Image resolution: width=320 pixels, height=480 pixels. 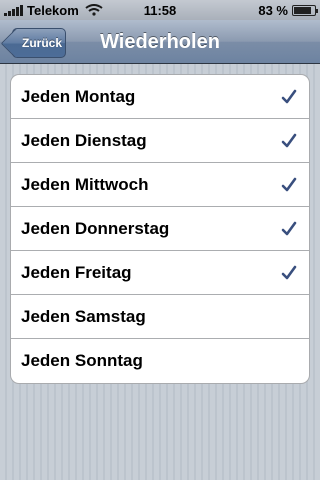 What do you see at coordinates (78, 96) in the screenshot?
I see `day-label: Jeden Montag` at bounding box center [78, 96].